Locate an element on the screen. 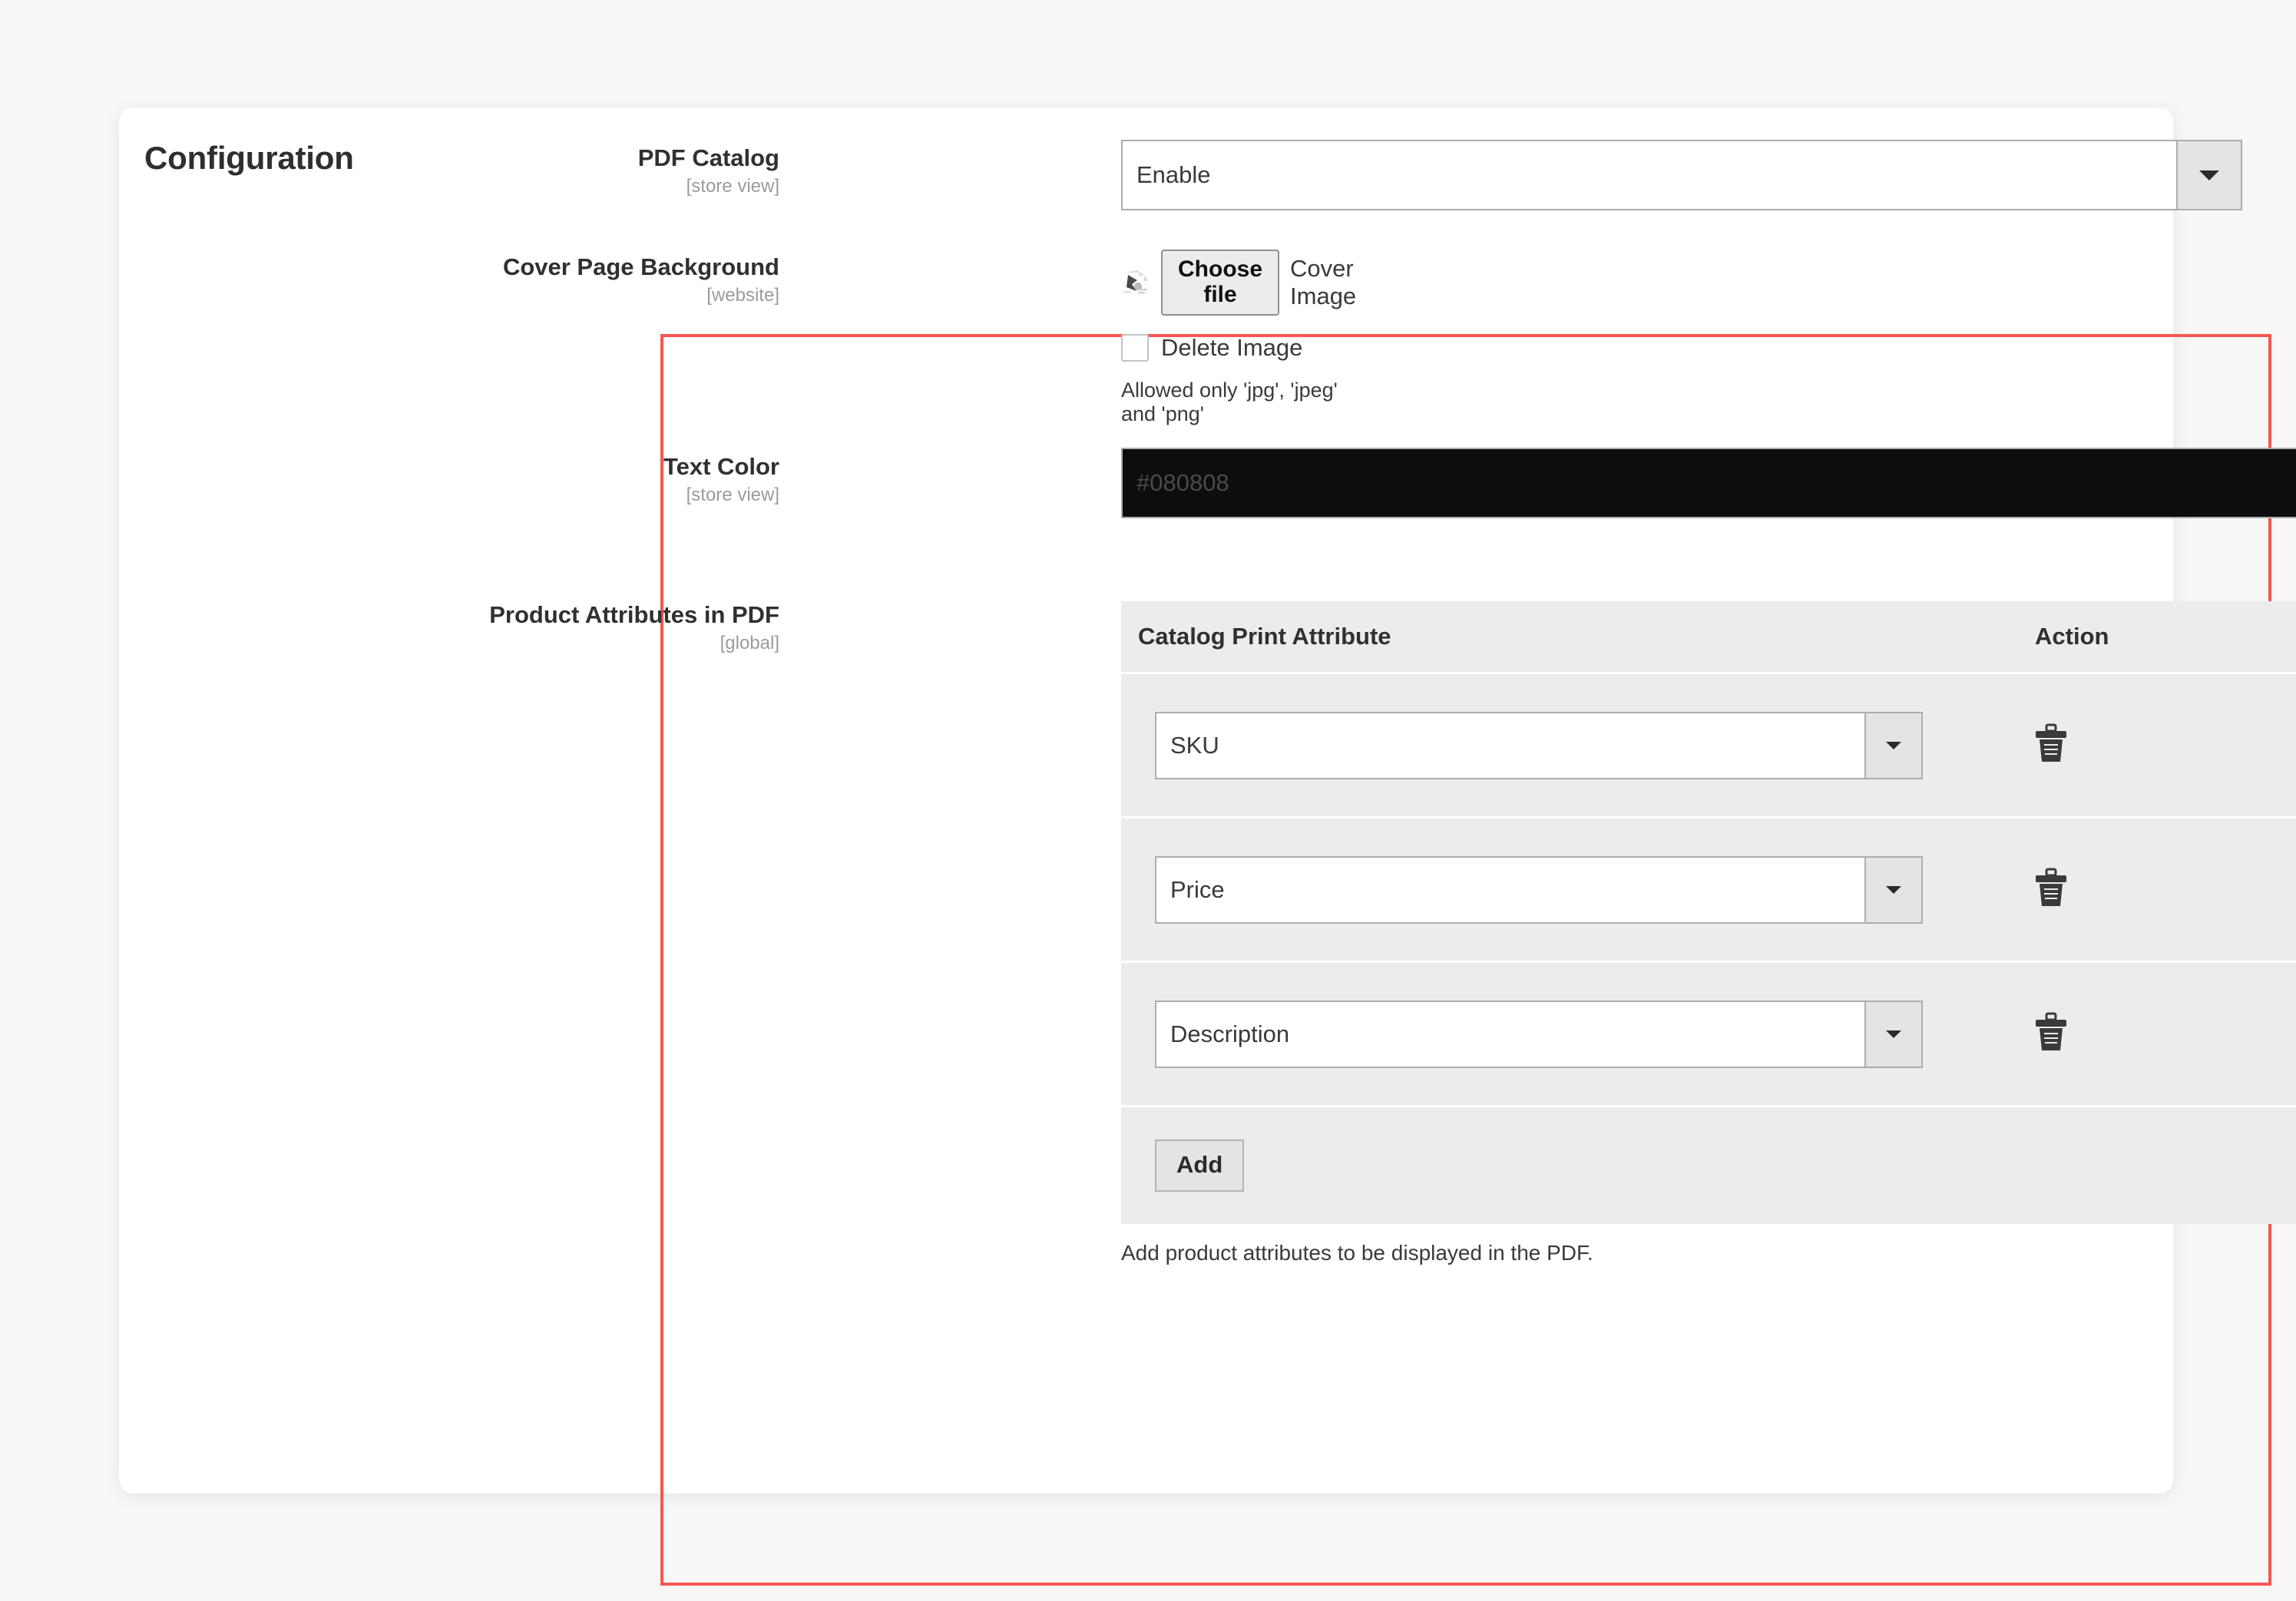 The width and height of the screenshot is (2296, 1601). label-text-color: Text Color [store view] is located at coordinates (541, 481).